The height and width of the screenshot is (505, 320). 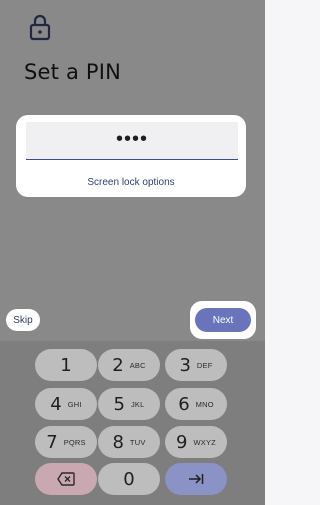 I want to click on enter-icon, so click(x=196, y=479).